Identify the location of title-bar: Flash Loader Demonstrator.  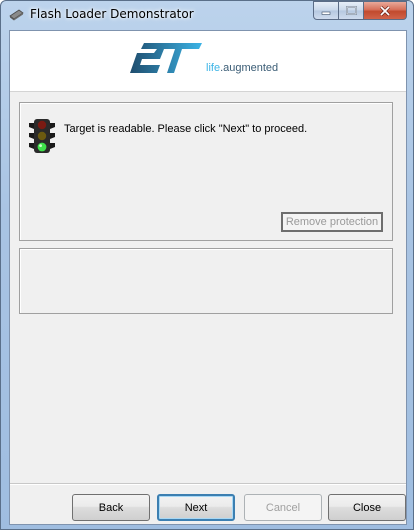
(207, 15).